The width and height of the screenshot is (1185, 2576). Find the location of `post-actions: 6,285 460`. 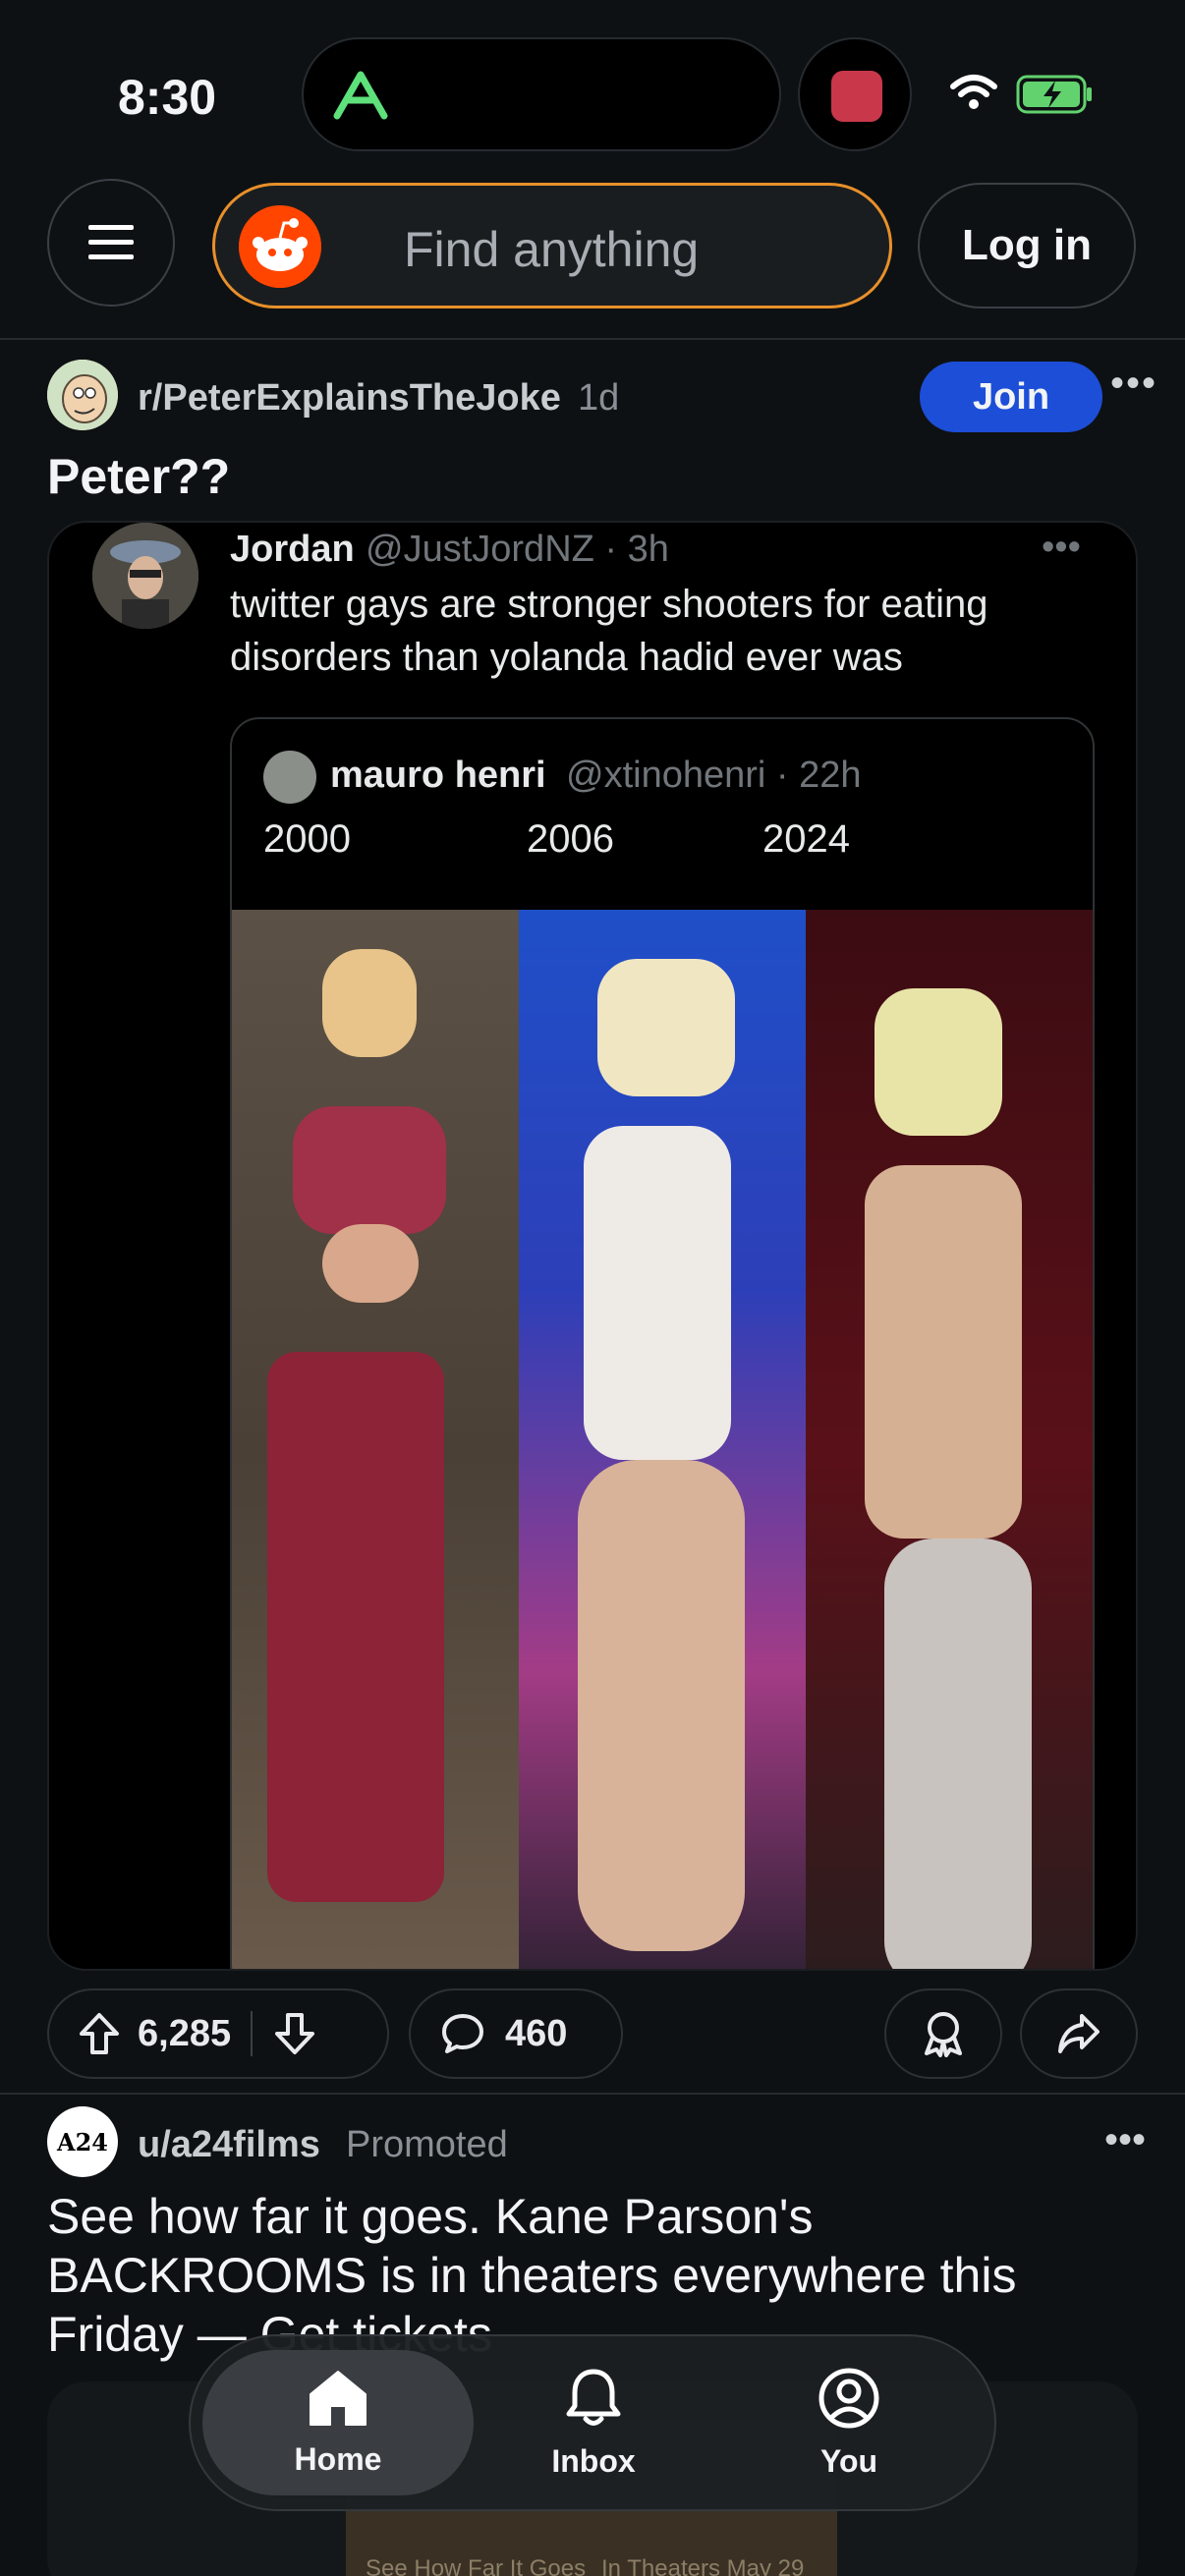

post-actions: 6,285 460 is located at coordinates (592, 2033).